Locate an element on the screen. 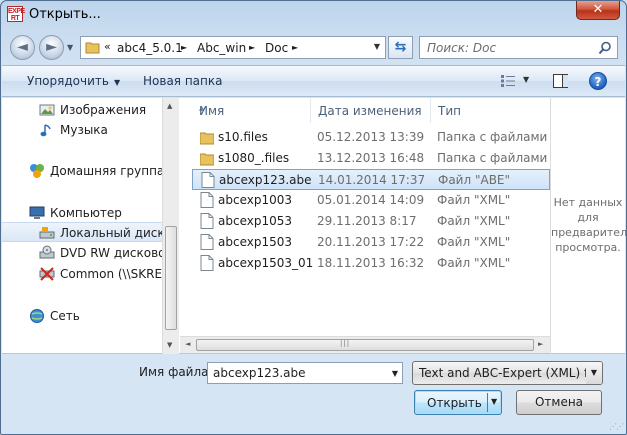 The height and width of the screenshot is (435, 627). column-header-label: Дата изменения is located at coordinates (370, 111).